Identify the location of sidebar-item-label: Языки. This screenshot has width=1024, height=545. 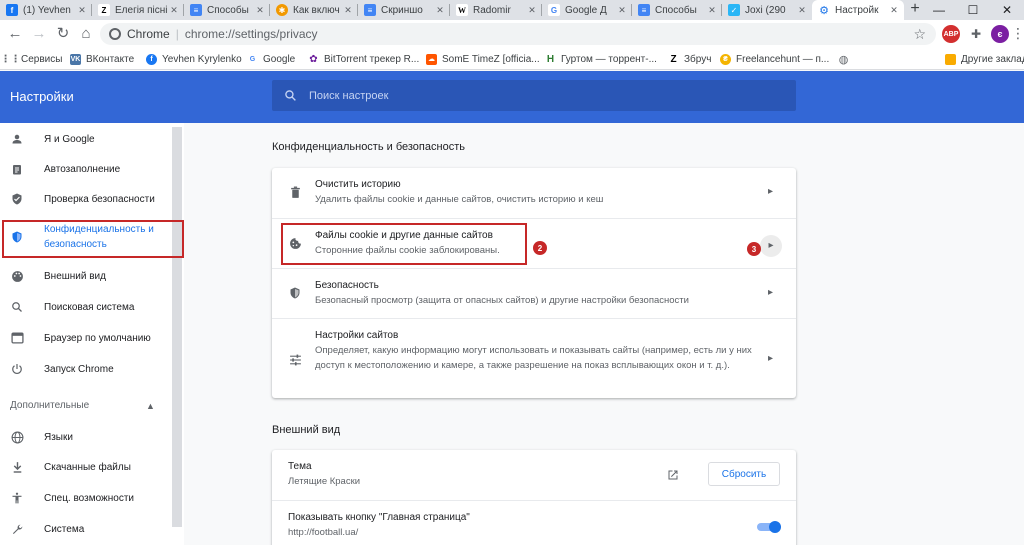
(58, 437).